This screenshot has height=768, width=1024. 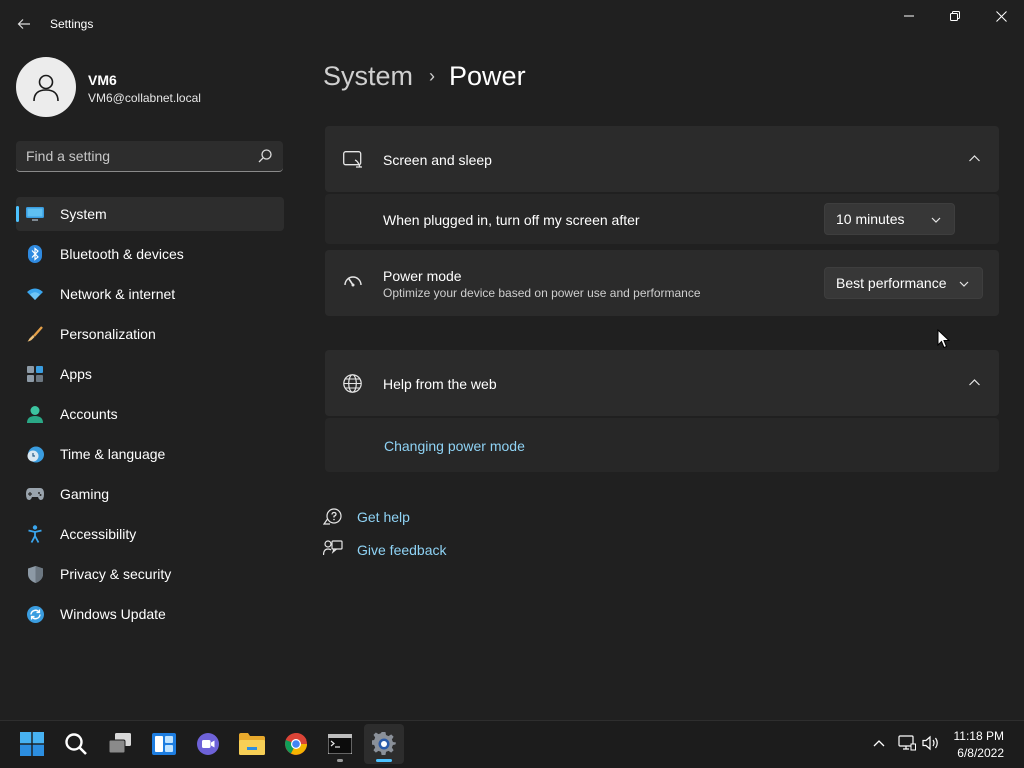 I want to click on taskbar-date: 6/8/2022, so click(x=980, y=753).